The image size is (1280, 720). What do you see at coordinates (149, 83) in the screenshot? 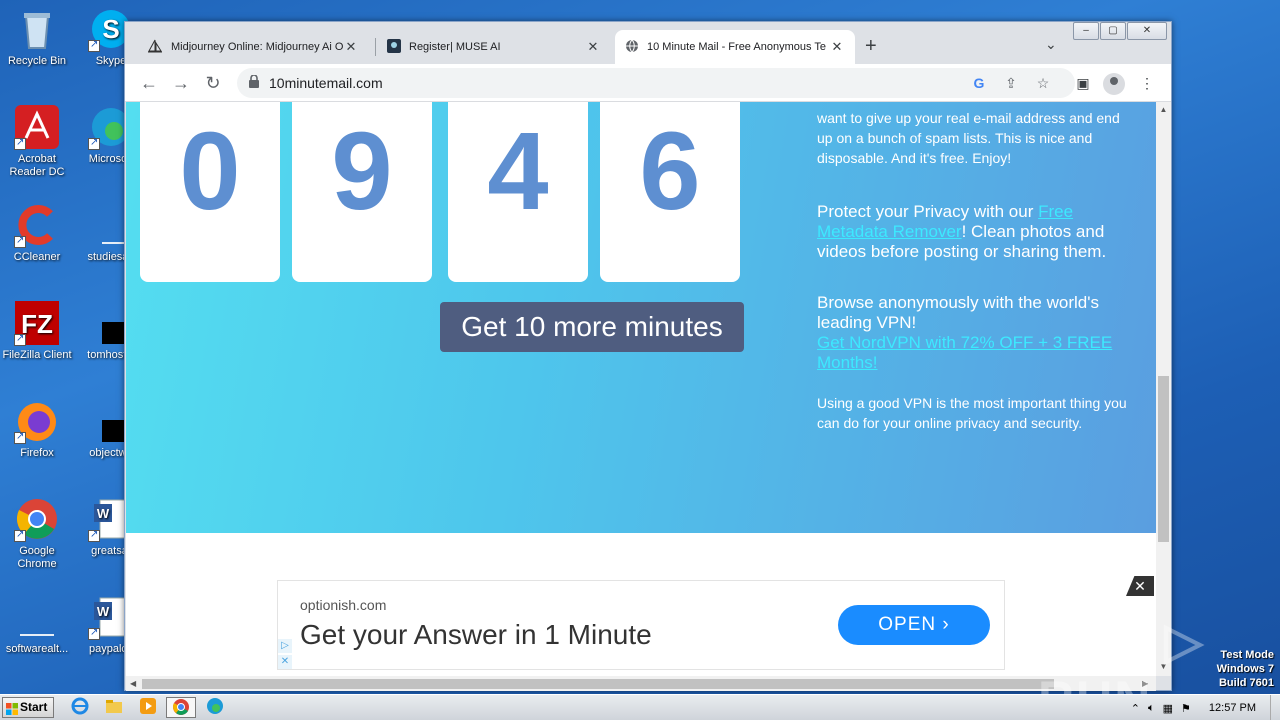
I see `back-button: ←` at bounding box center [149, 83].